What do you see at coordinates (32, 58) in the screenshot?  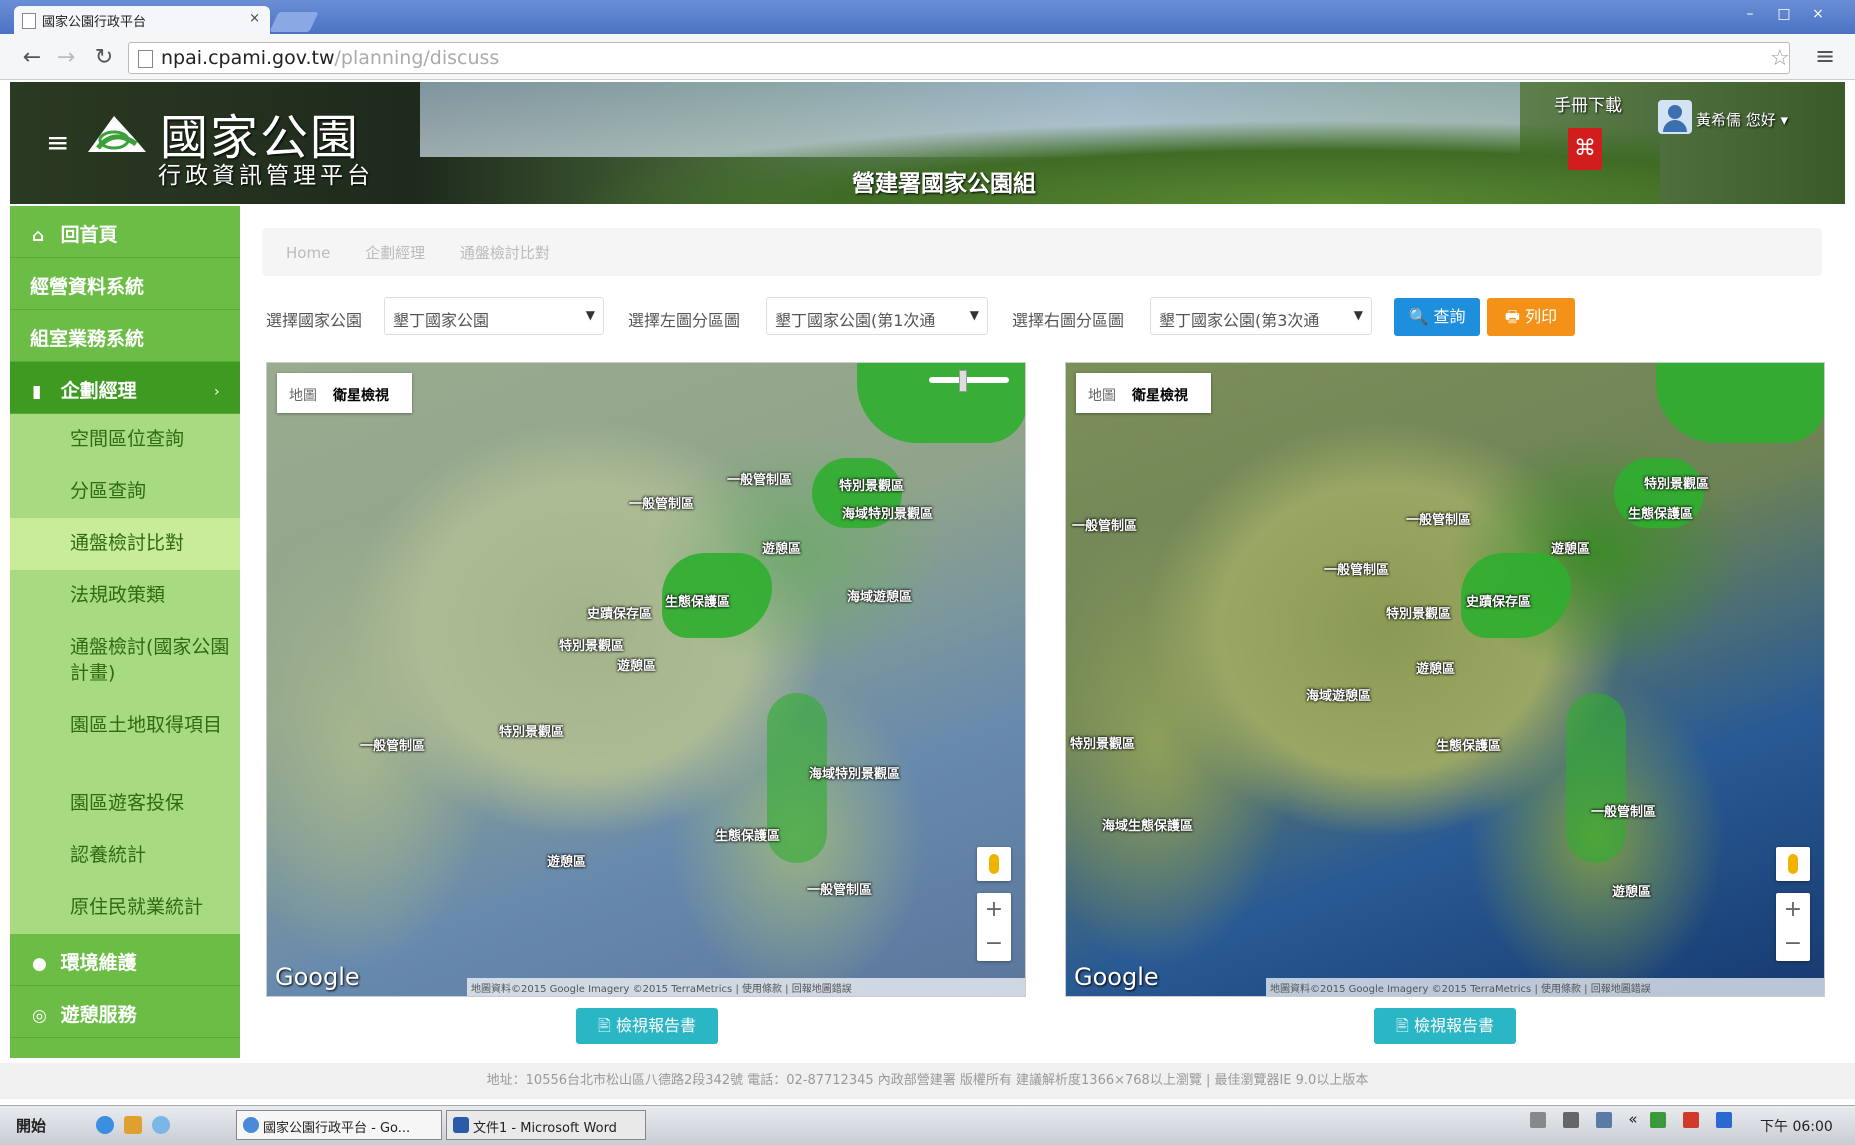 I see `back-arrow-icon: ←` at bounding box center [32, 58].